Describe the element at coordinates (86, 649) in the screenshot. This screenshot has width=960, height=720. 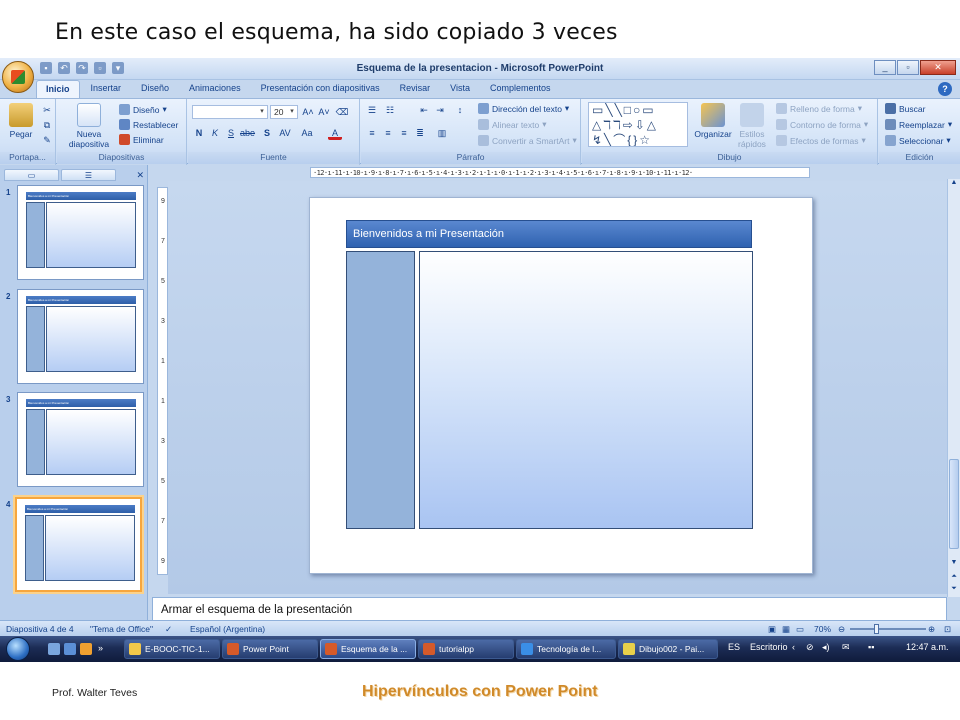
I see `media-player-icon` at that location.